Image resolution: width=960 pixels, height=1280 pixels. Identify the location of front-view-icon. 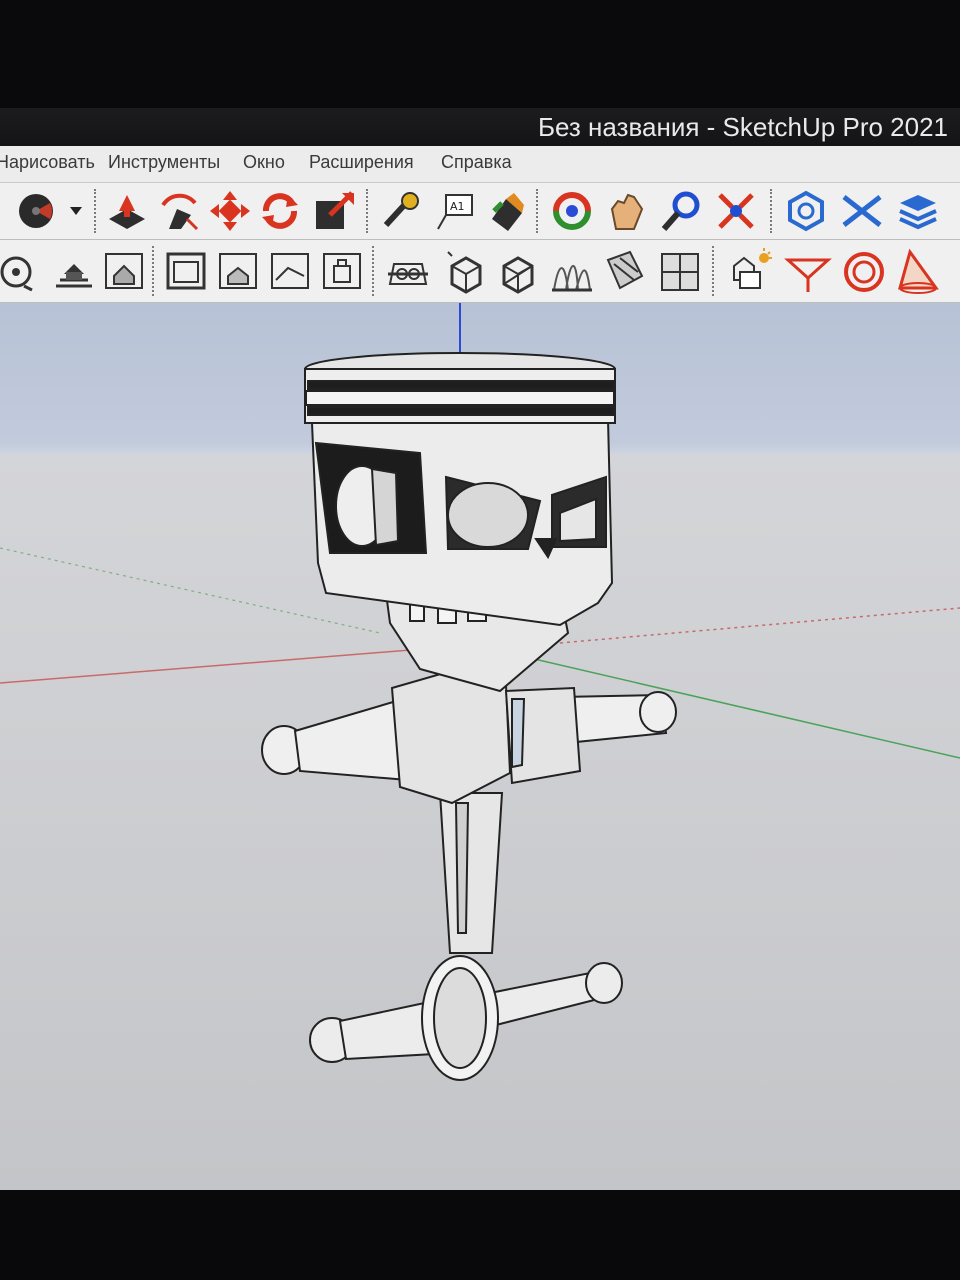
(238, 271).